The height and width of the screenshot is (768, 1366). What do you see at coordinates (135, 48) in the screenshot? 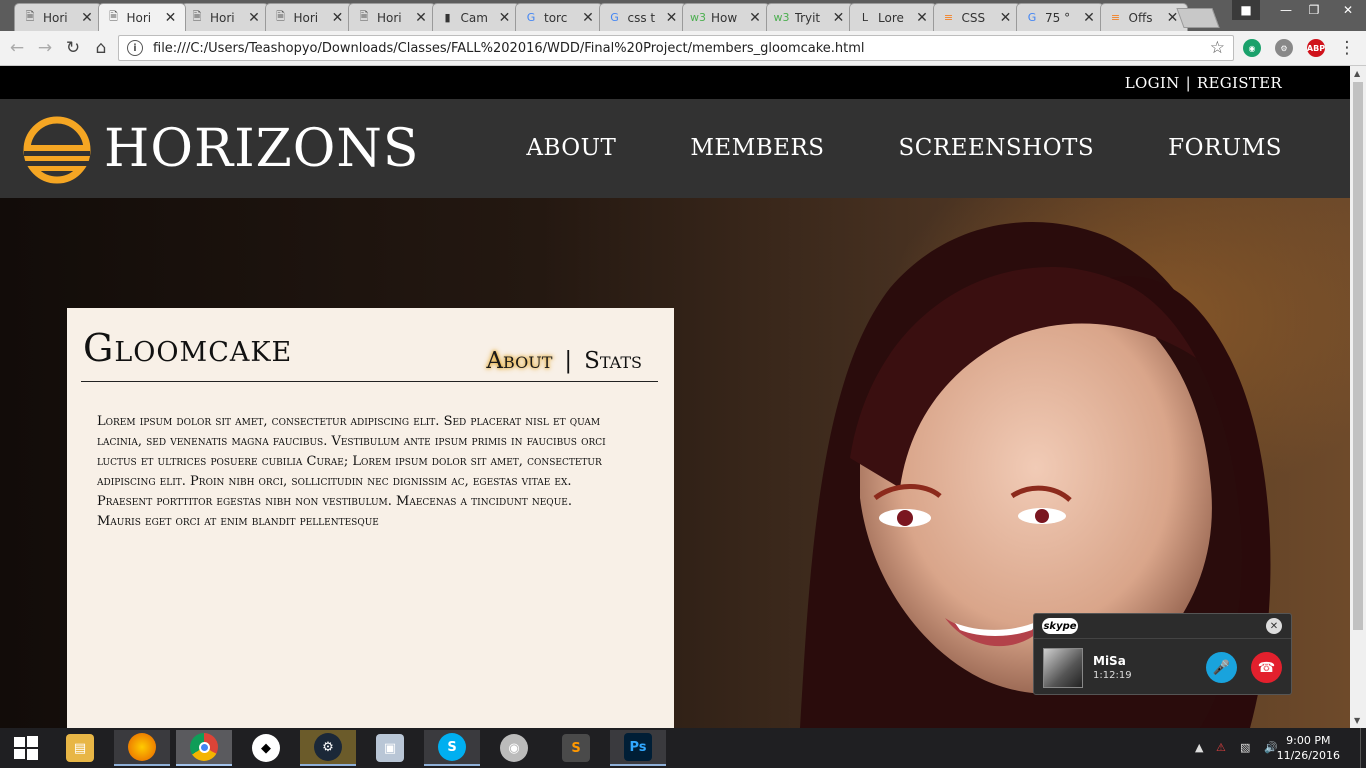
I see `info-icon: i` at bounding box center [135, 48].